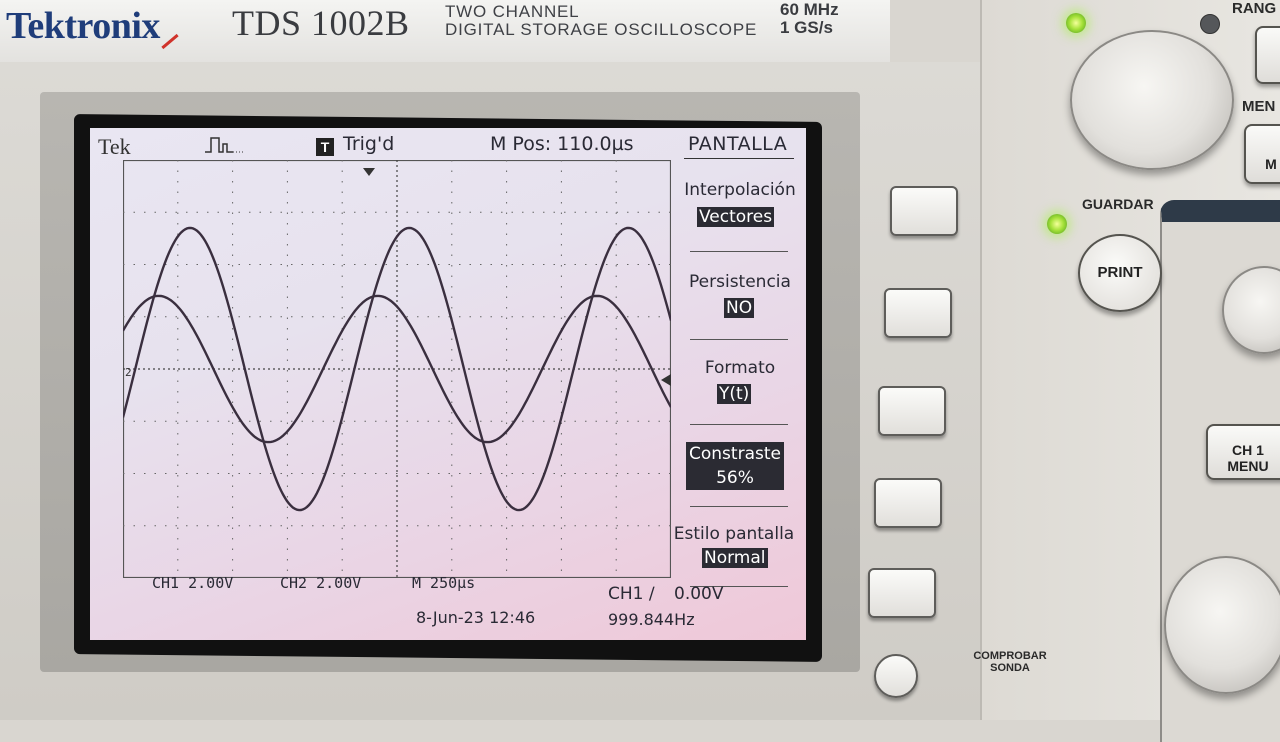  Describe the element at coordinates (740, 190) in the screenshot. I see `menu-label-interpolation: Interpolación` at that location.